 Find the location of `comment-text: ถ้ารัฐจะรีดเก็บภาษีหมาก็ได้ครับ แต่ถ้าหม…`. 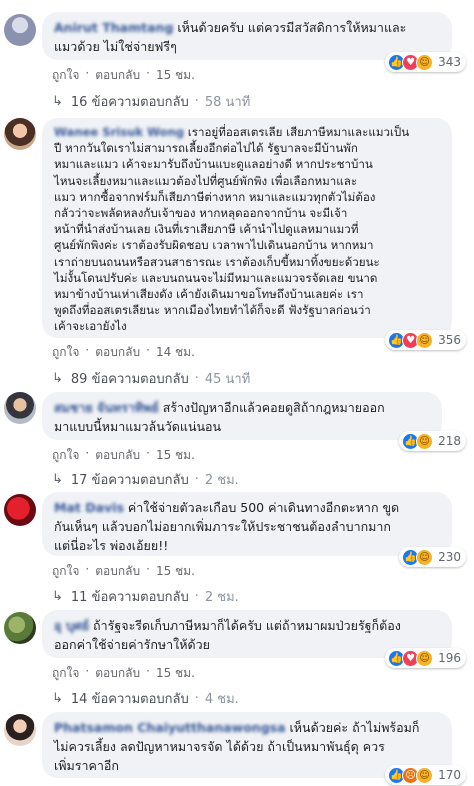

comment-text: ถ้ารัฐจะรีดเก็บภาษีหมาก็ได้ครับ แต่ถ้าหม… is located at coordinates (227, 635).